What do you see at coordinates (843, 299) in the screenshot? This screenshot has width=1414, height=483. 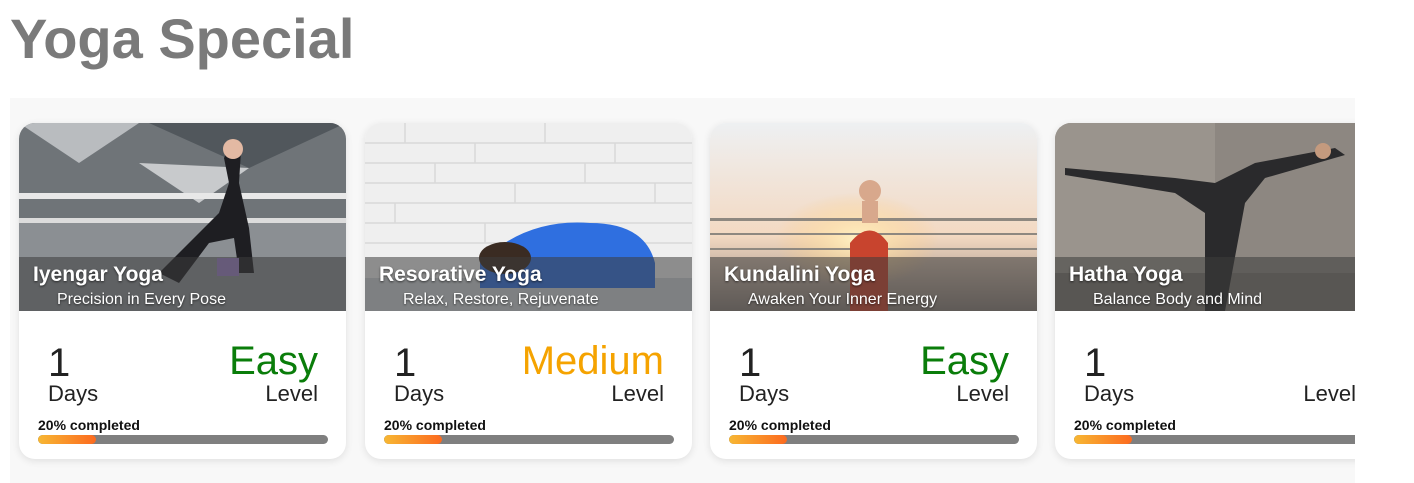 I see `card-subtitle: Awaken Your Inner Energy` at bounding box center [843, 299].